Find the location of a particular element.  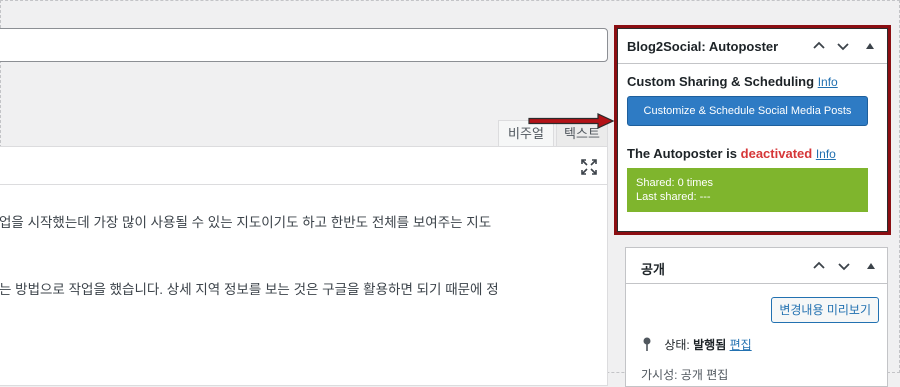

post-status-row: 상태: 발행됨 편집 is located at coordinates (696, 344).